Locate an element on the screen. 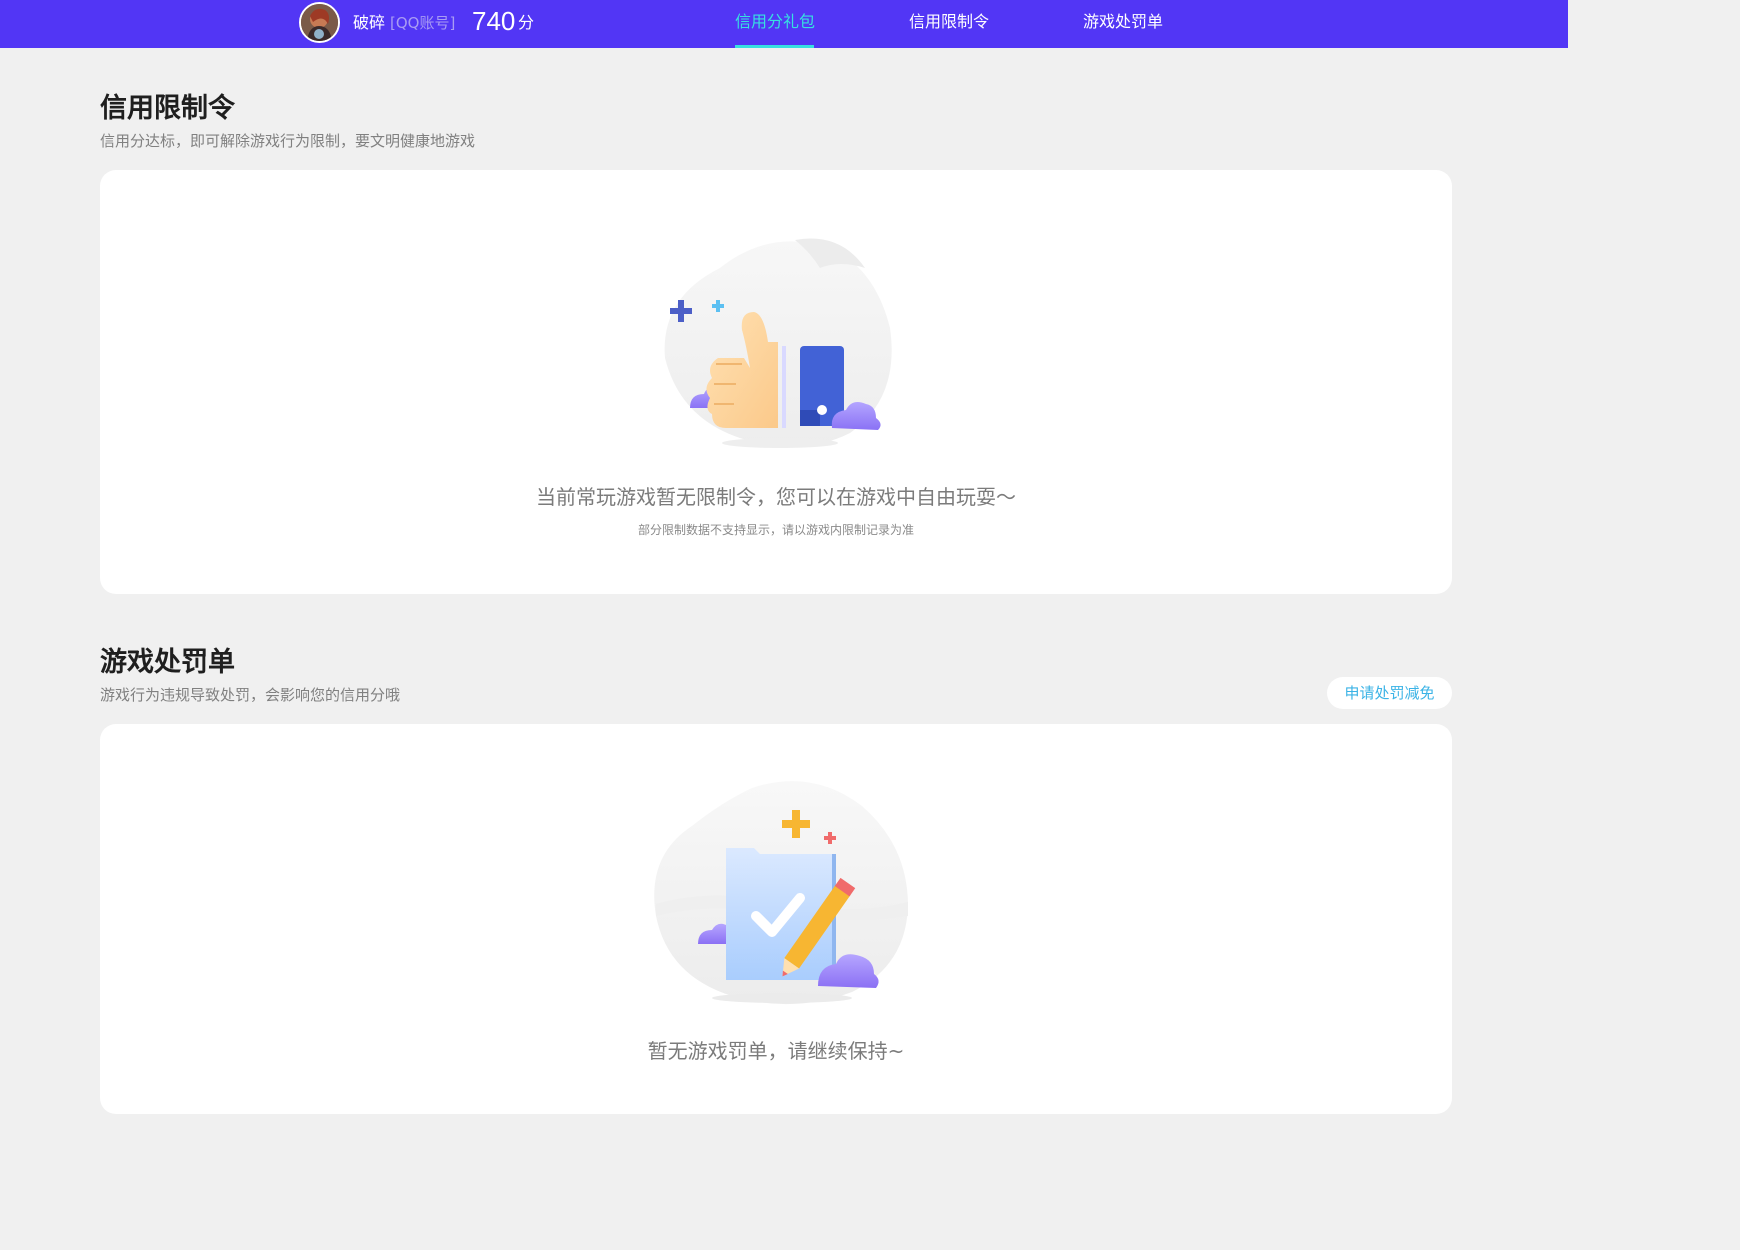  top-navigation-bar: 破碎 [QQ账号] 740 分 信用分礼包 信用限制令 游戏处罚单 is located at coordinates (784, 24).